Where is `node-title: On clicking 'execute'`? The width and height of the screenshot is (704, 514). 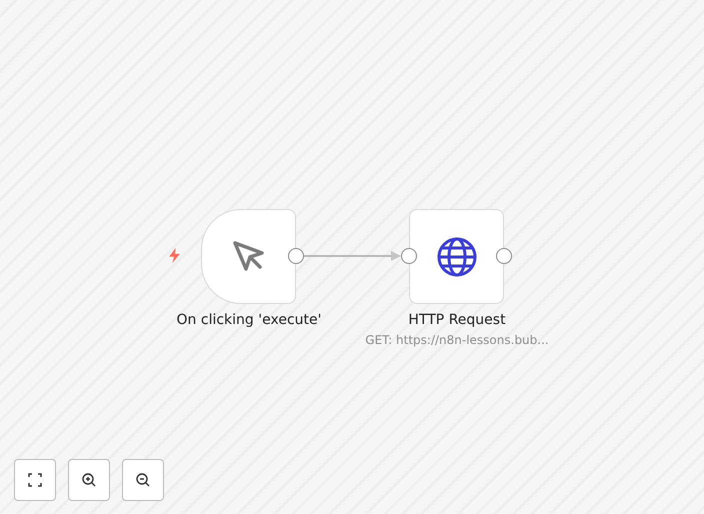
node-title: On clicking 'execute' is located at coordinates (249, 320).